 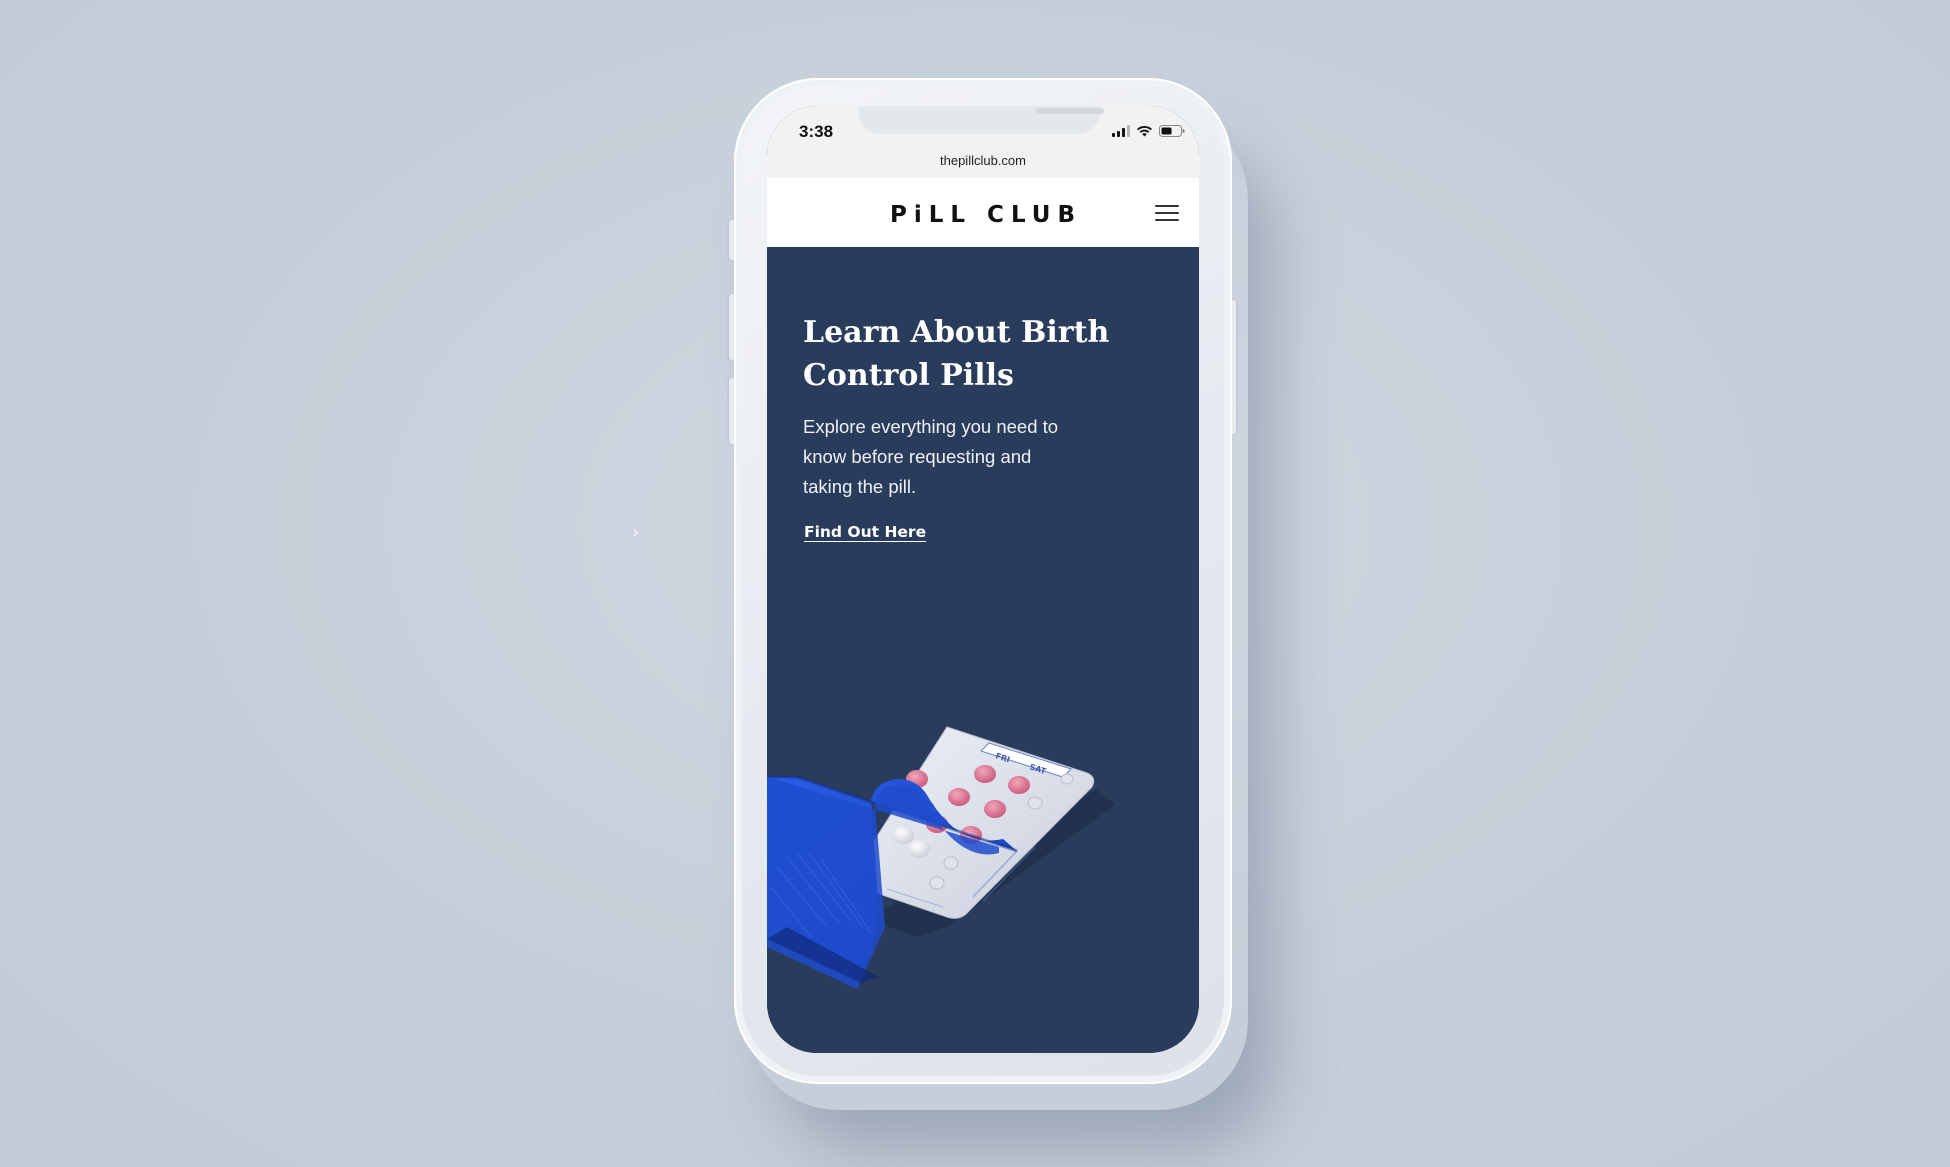 What do you see at coordinates (941, 857) in the screenshot?
I see `pill-pack-illustration: FRI SAT` at bounding box center [941, 857].